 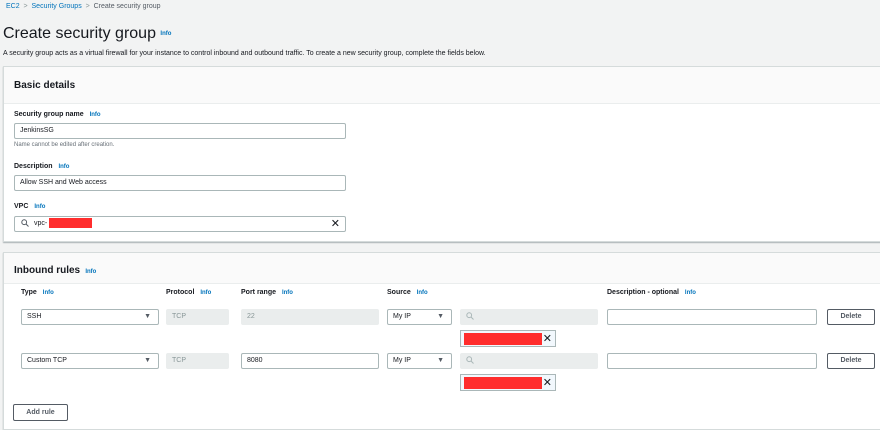 I want to click on rule-2-delete-button: Delete, so click(x=851, y=361).